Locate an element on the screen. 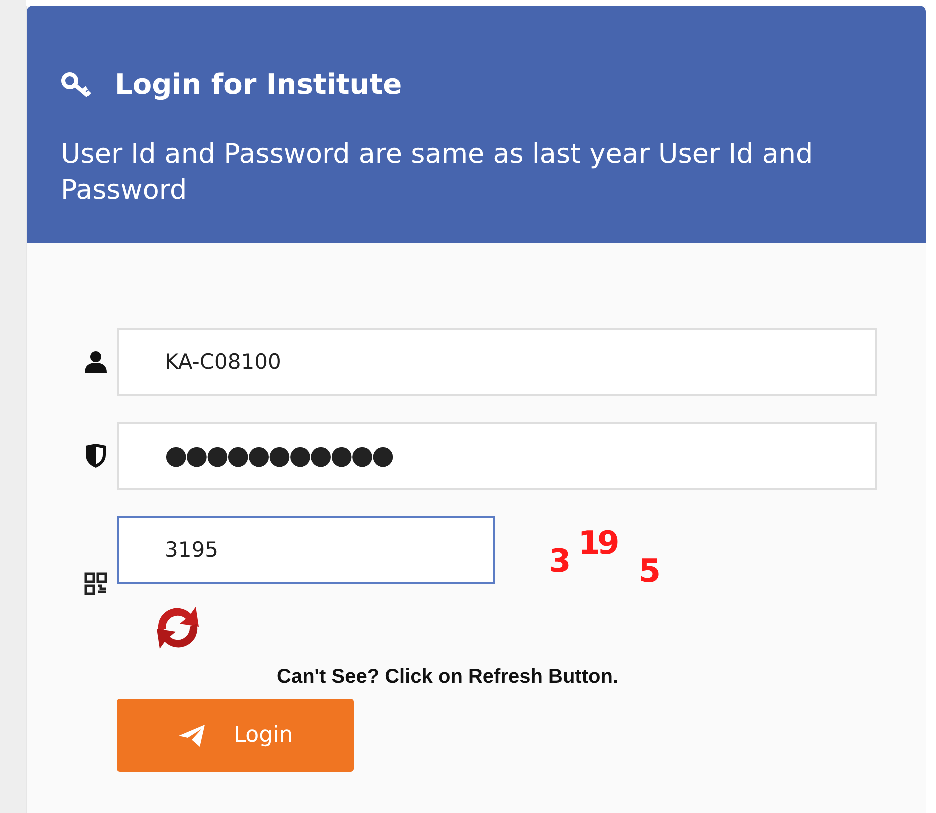 This screenshot has height=813, width=936. header-title: Login for Institute is located at coordinates (258, 84).